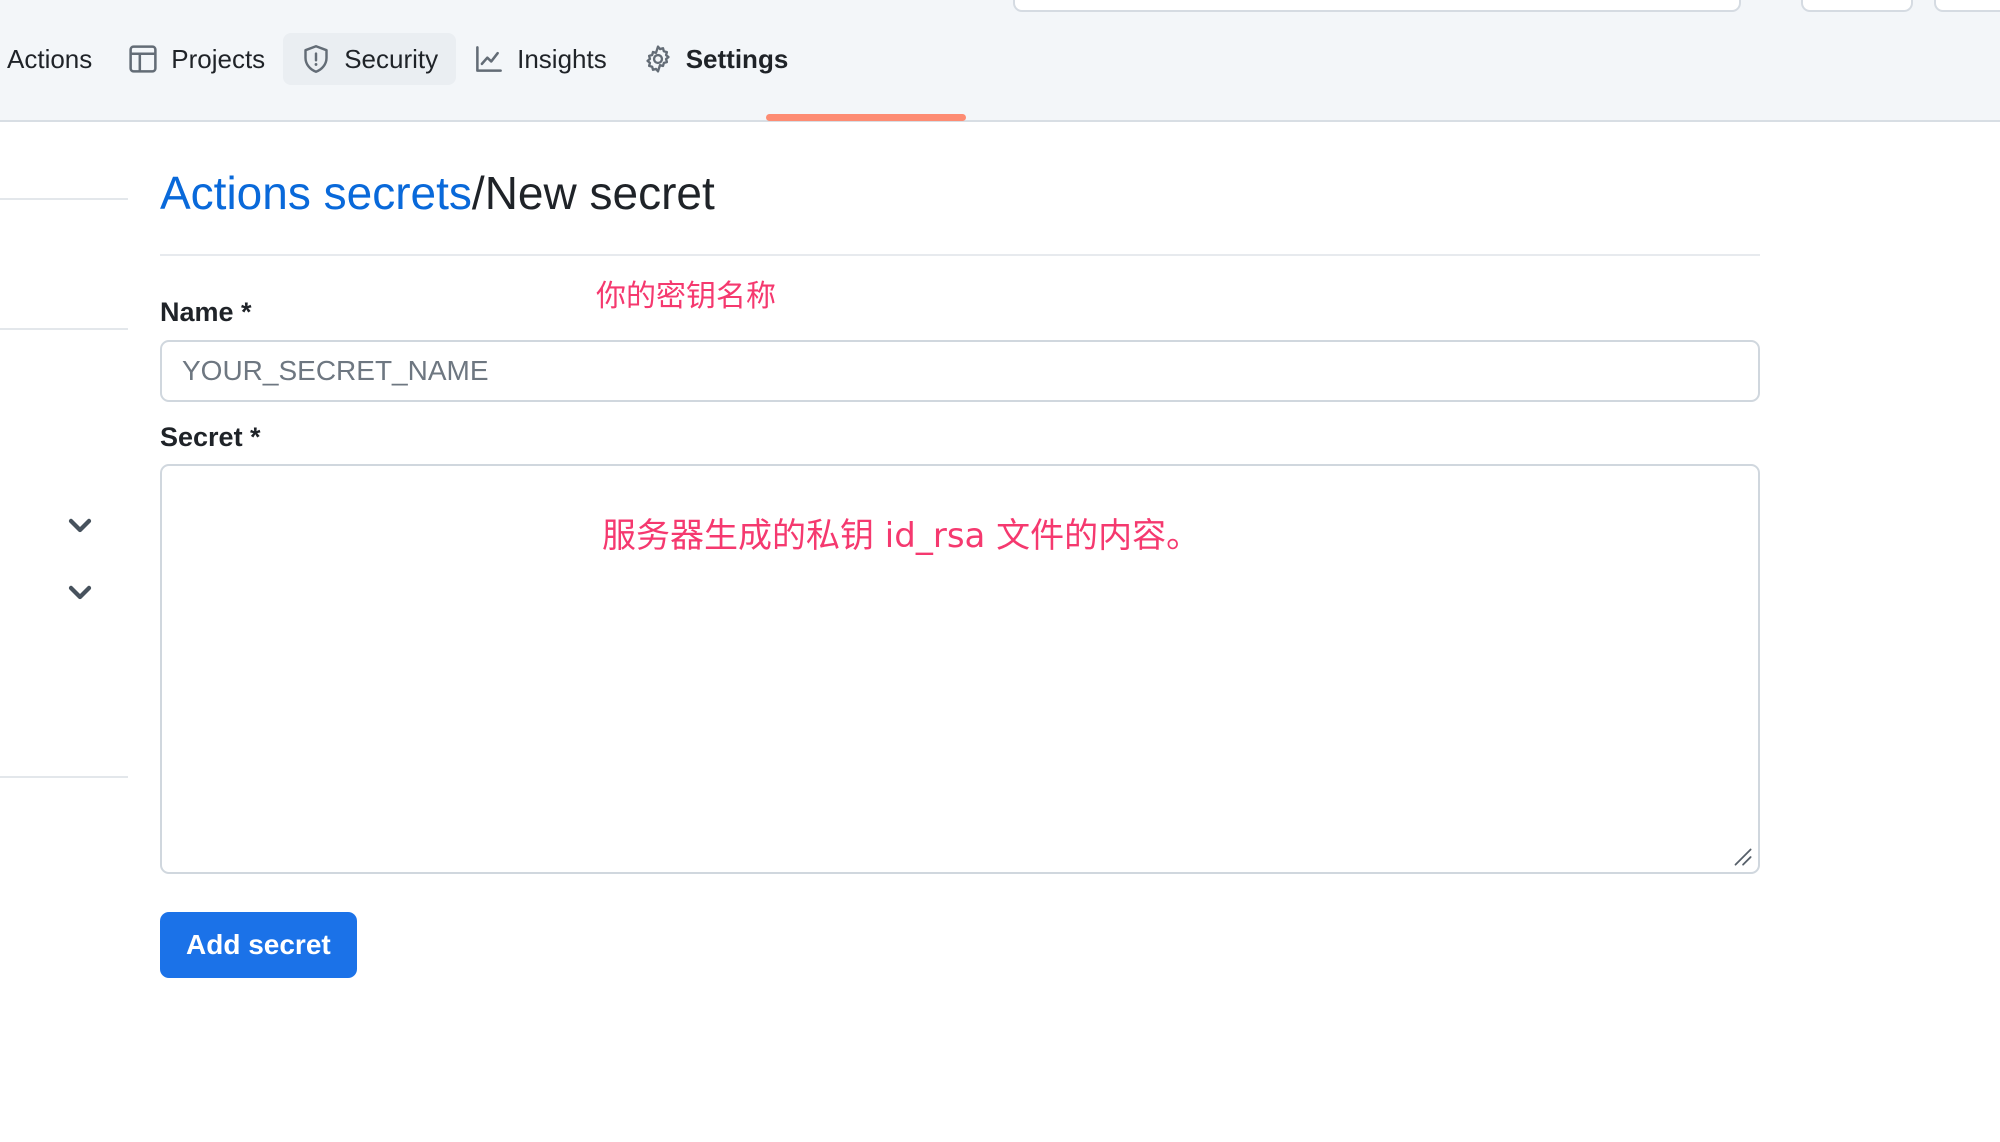 This screenshot has width=2000, height=1142. I want to click on tab-security: Security, so click(370, 59).